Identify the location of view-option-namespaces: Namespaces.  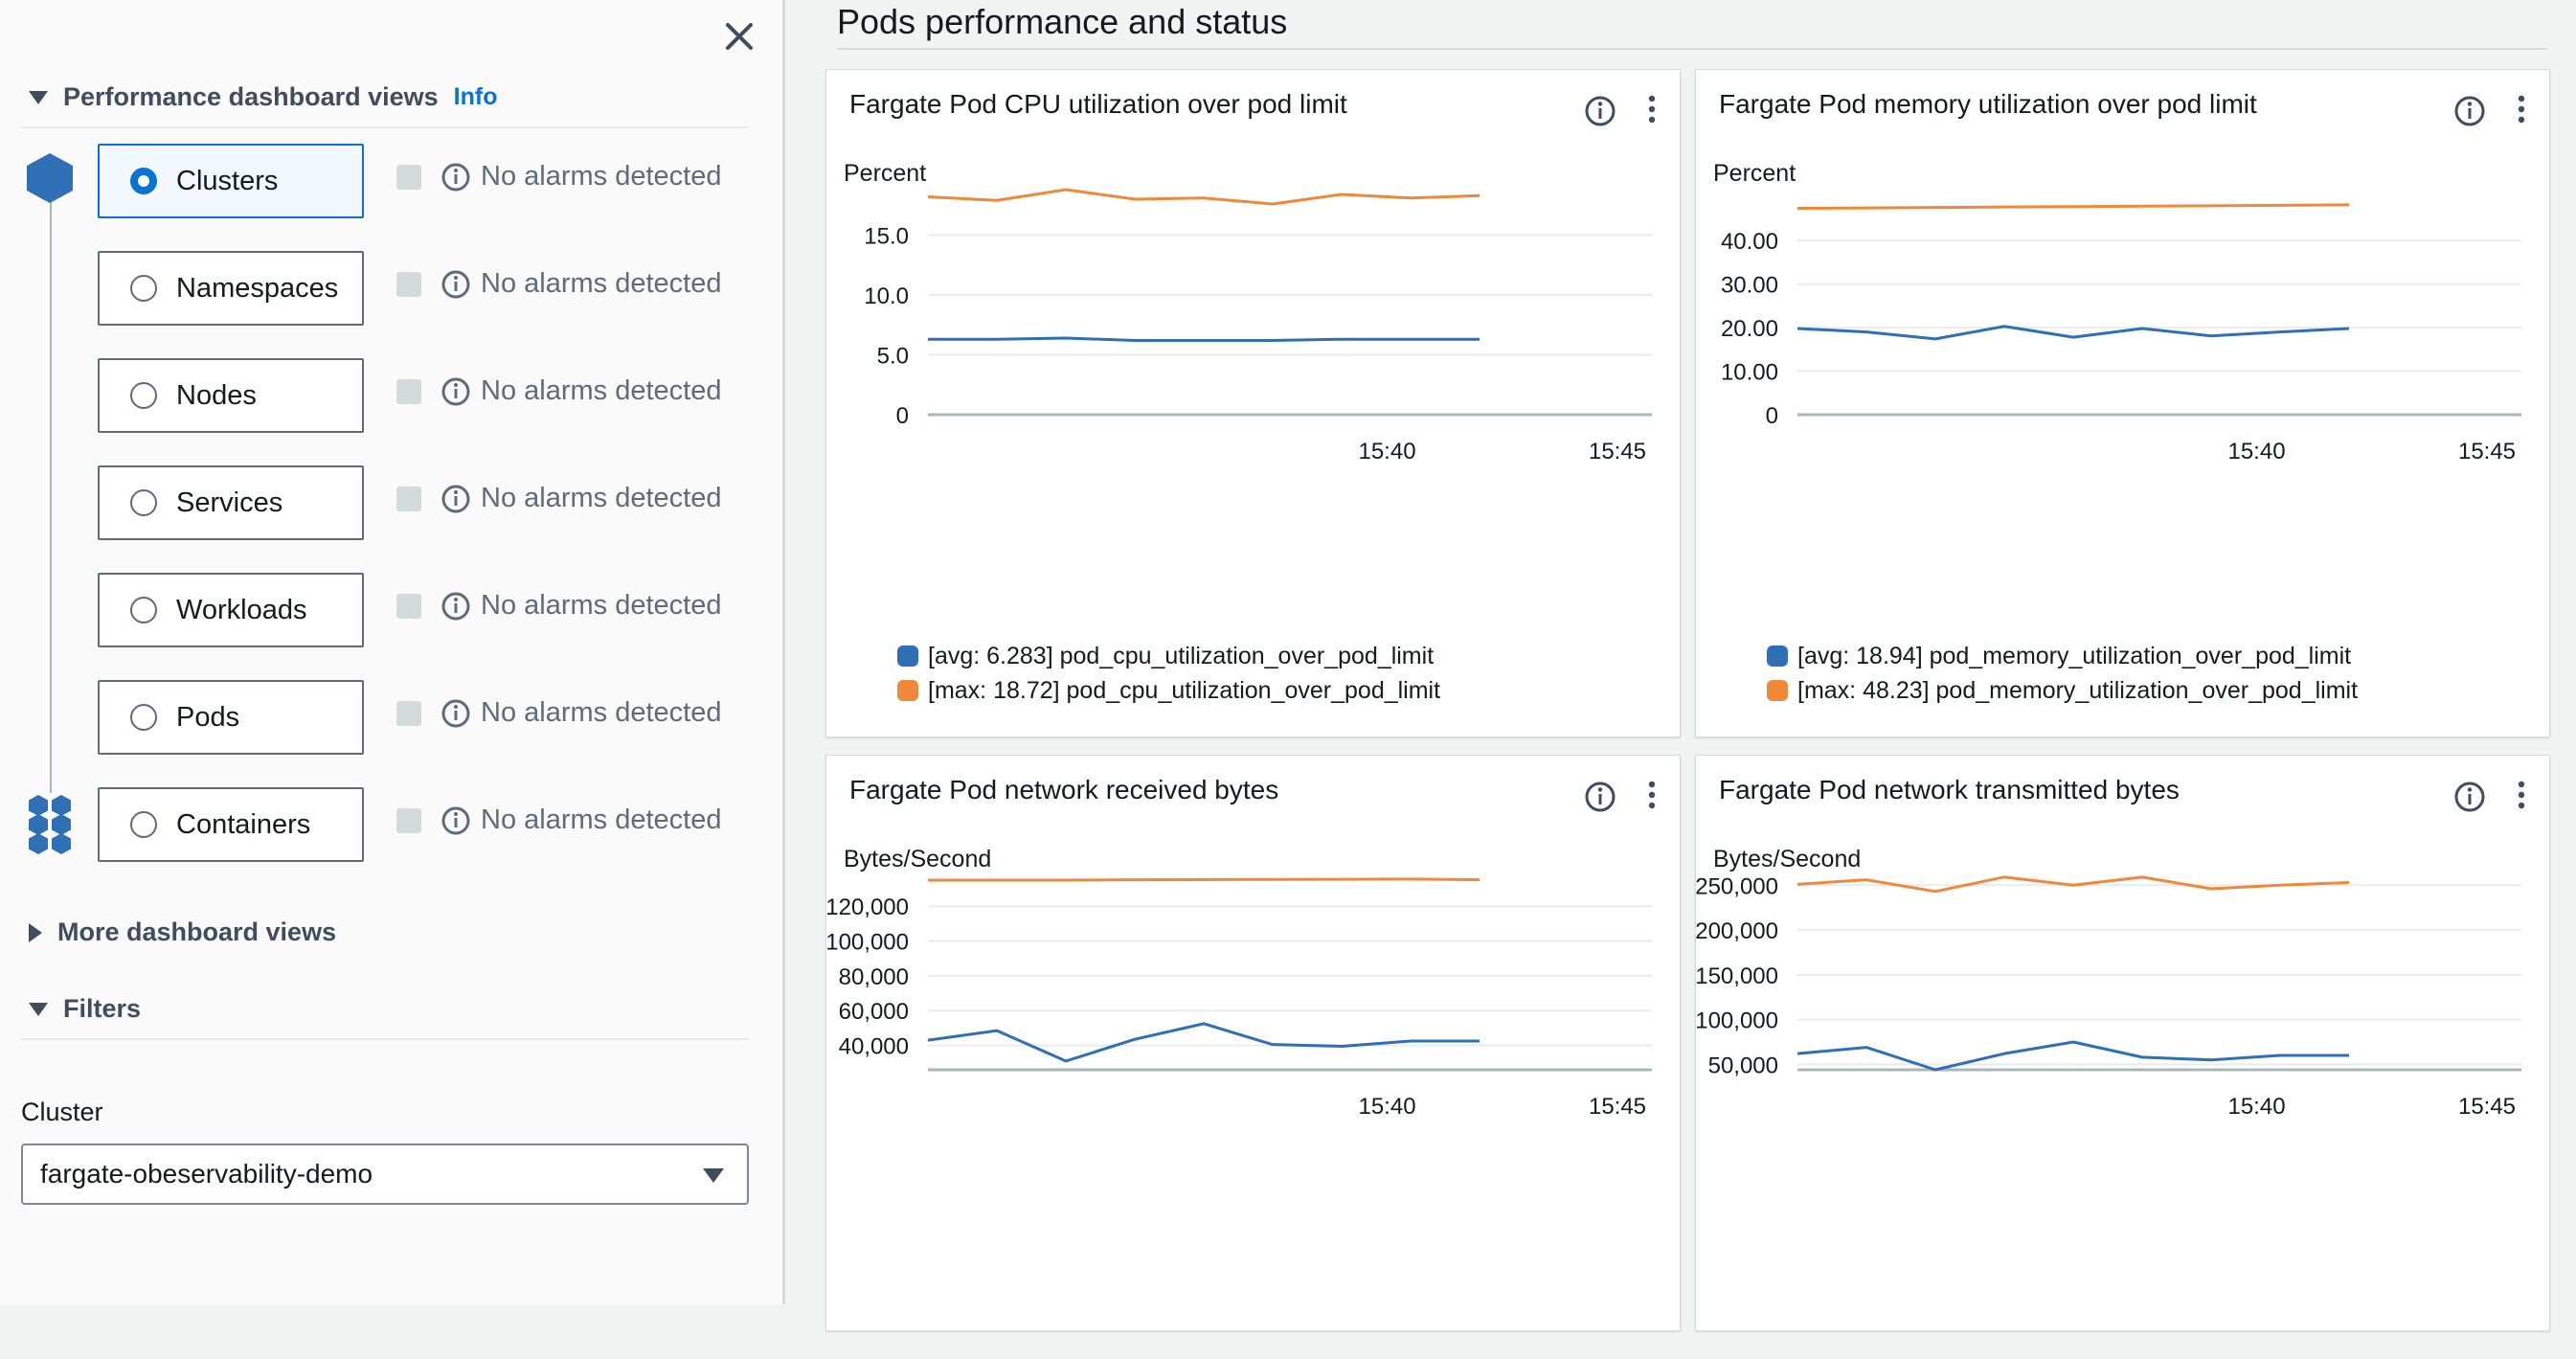
(231, 288).